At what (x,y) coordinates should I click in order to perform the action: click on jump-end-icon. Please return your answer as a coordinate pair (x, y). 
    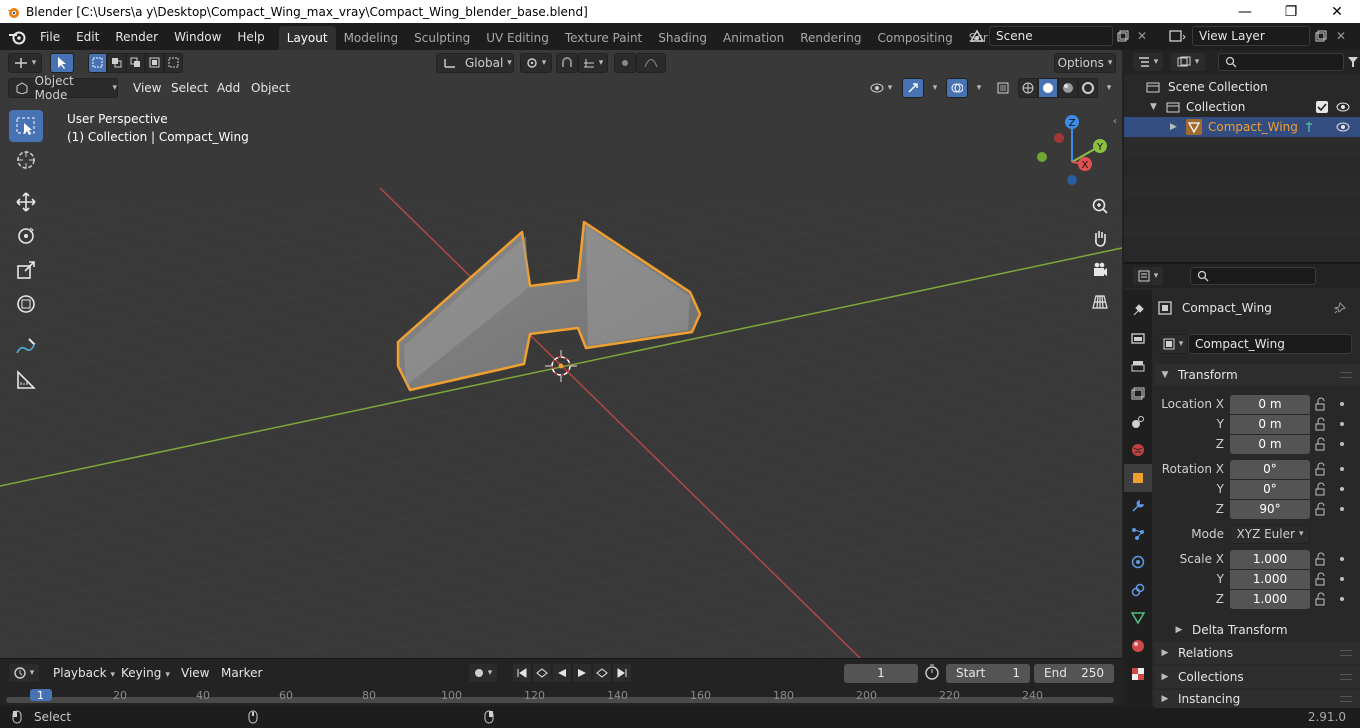
    Looking at the image, I should click on (622, 673).